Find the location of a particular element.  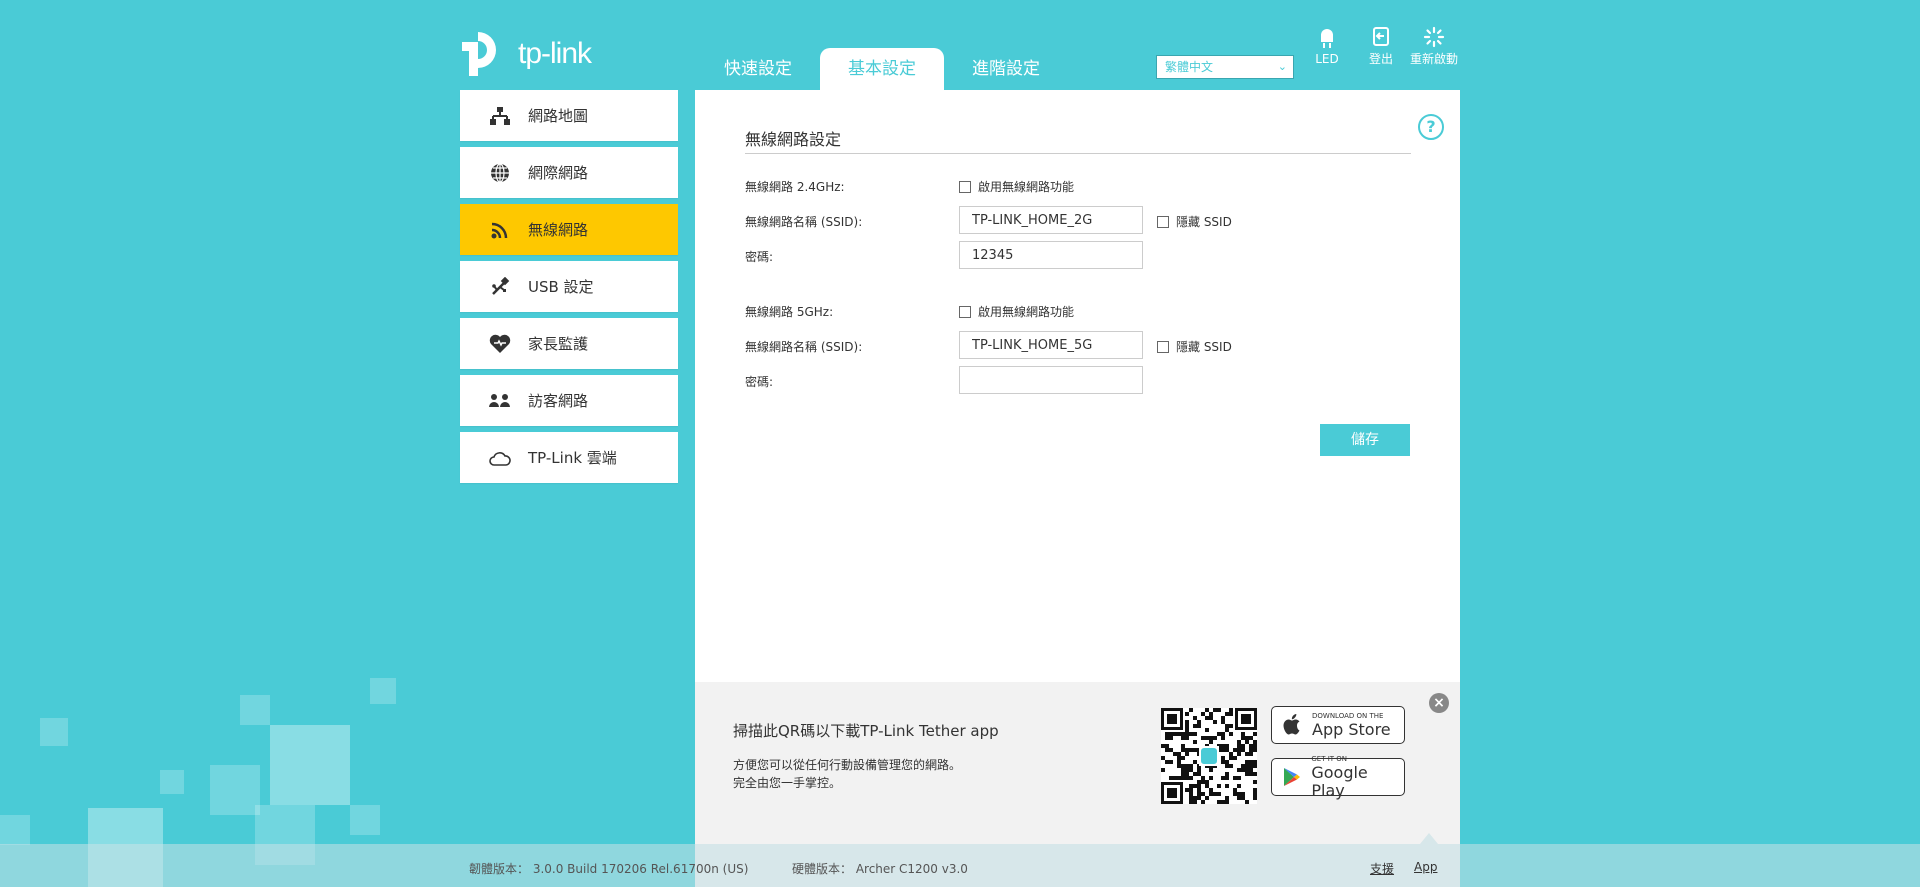

band24-enable-checkbox: 啟用無線網路功能 is located at coordinates (1016, 186).